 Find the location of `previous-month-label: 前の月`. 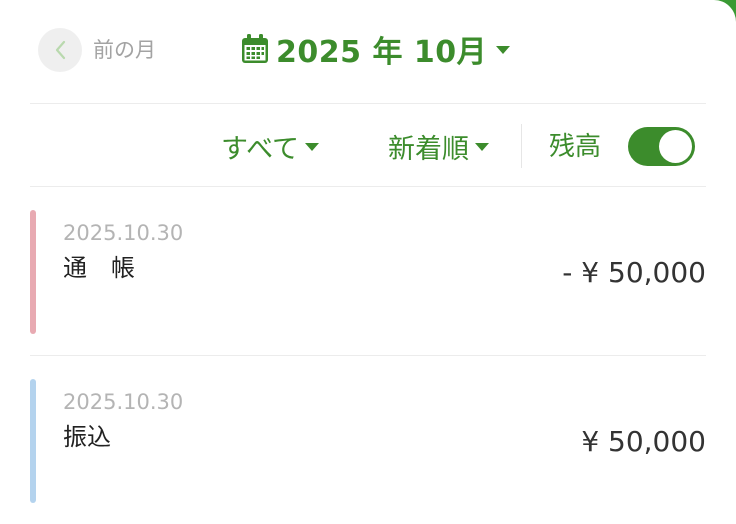

previous-month-label: 前の月 is located at coordinates (124, 50).